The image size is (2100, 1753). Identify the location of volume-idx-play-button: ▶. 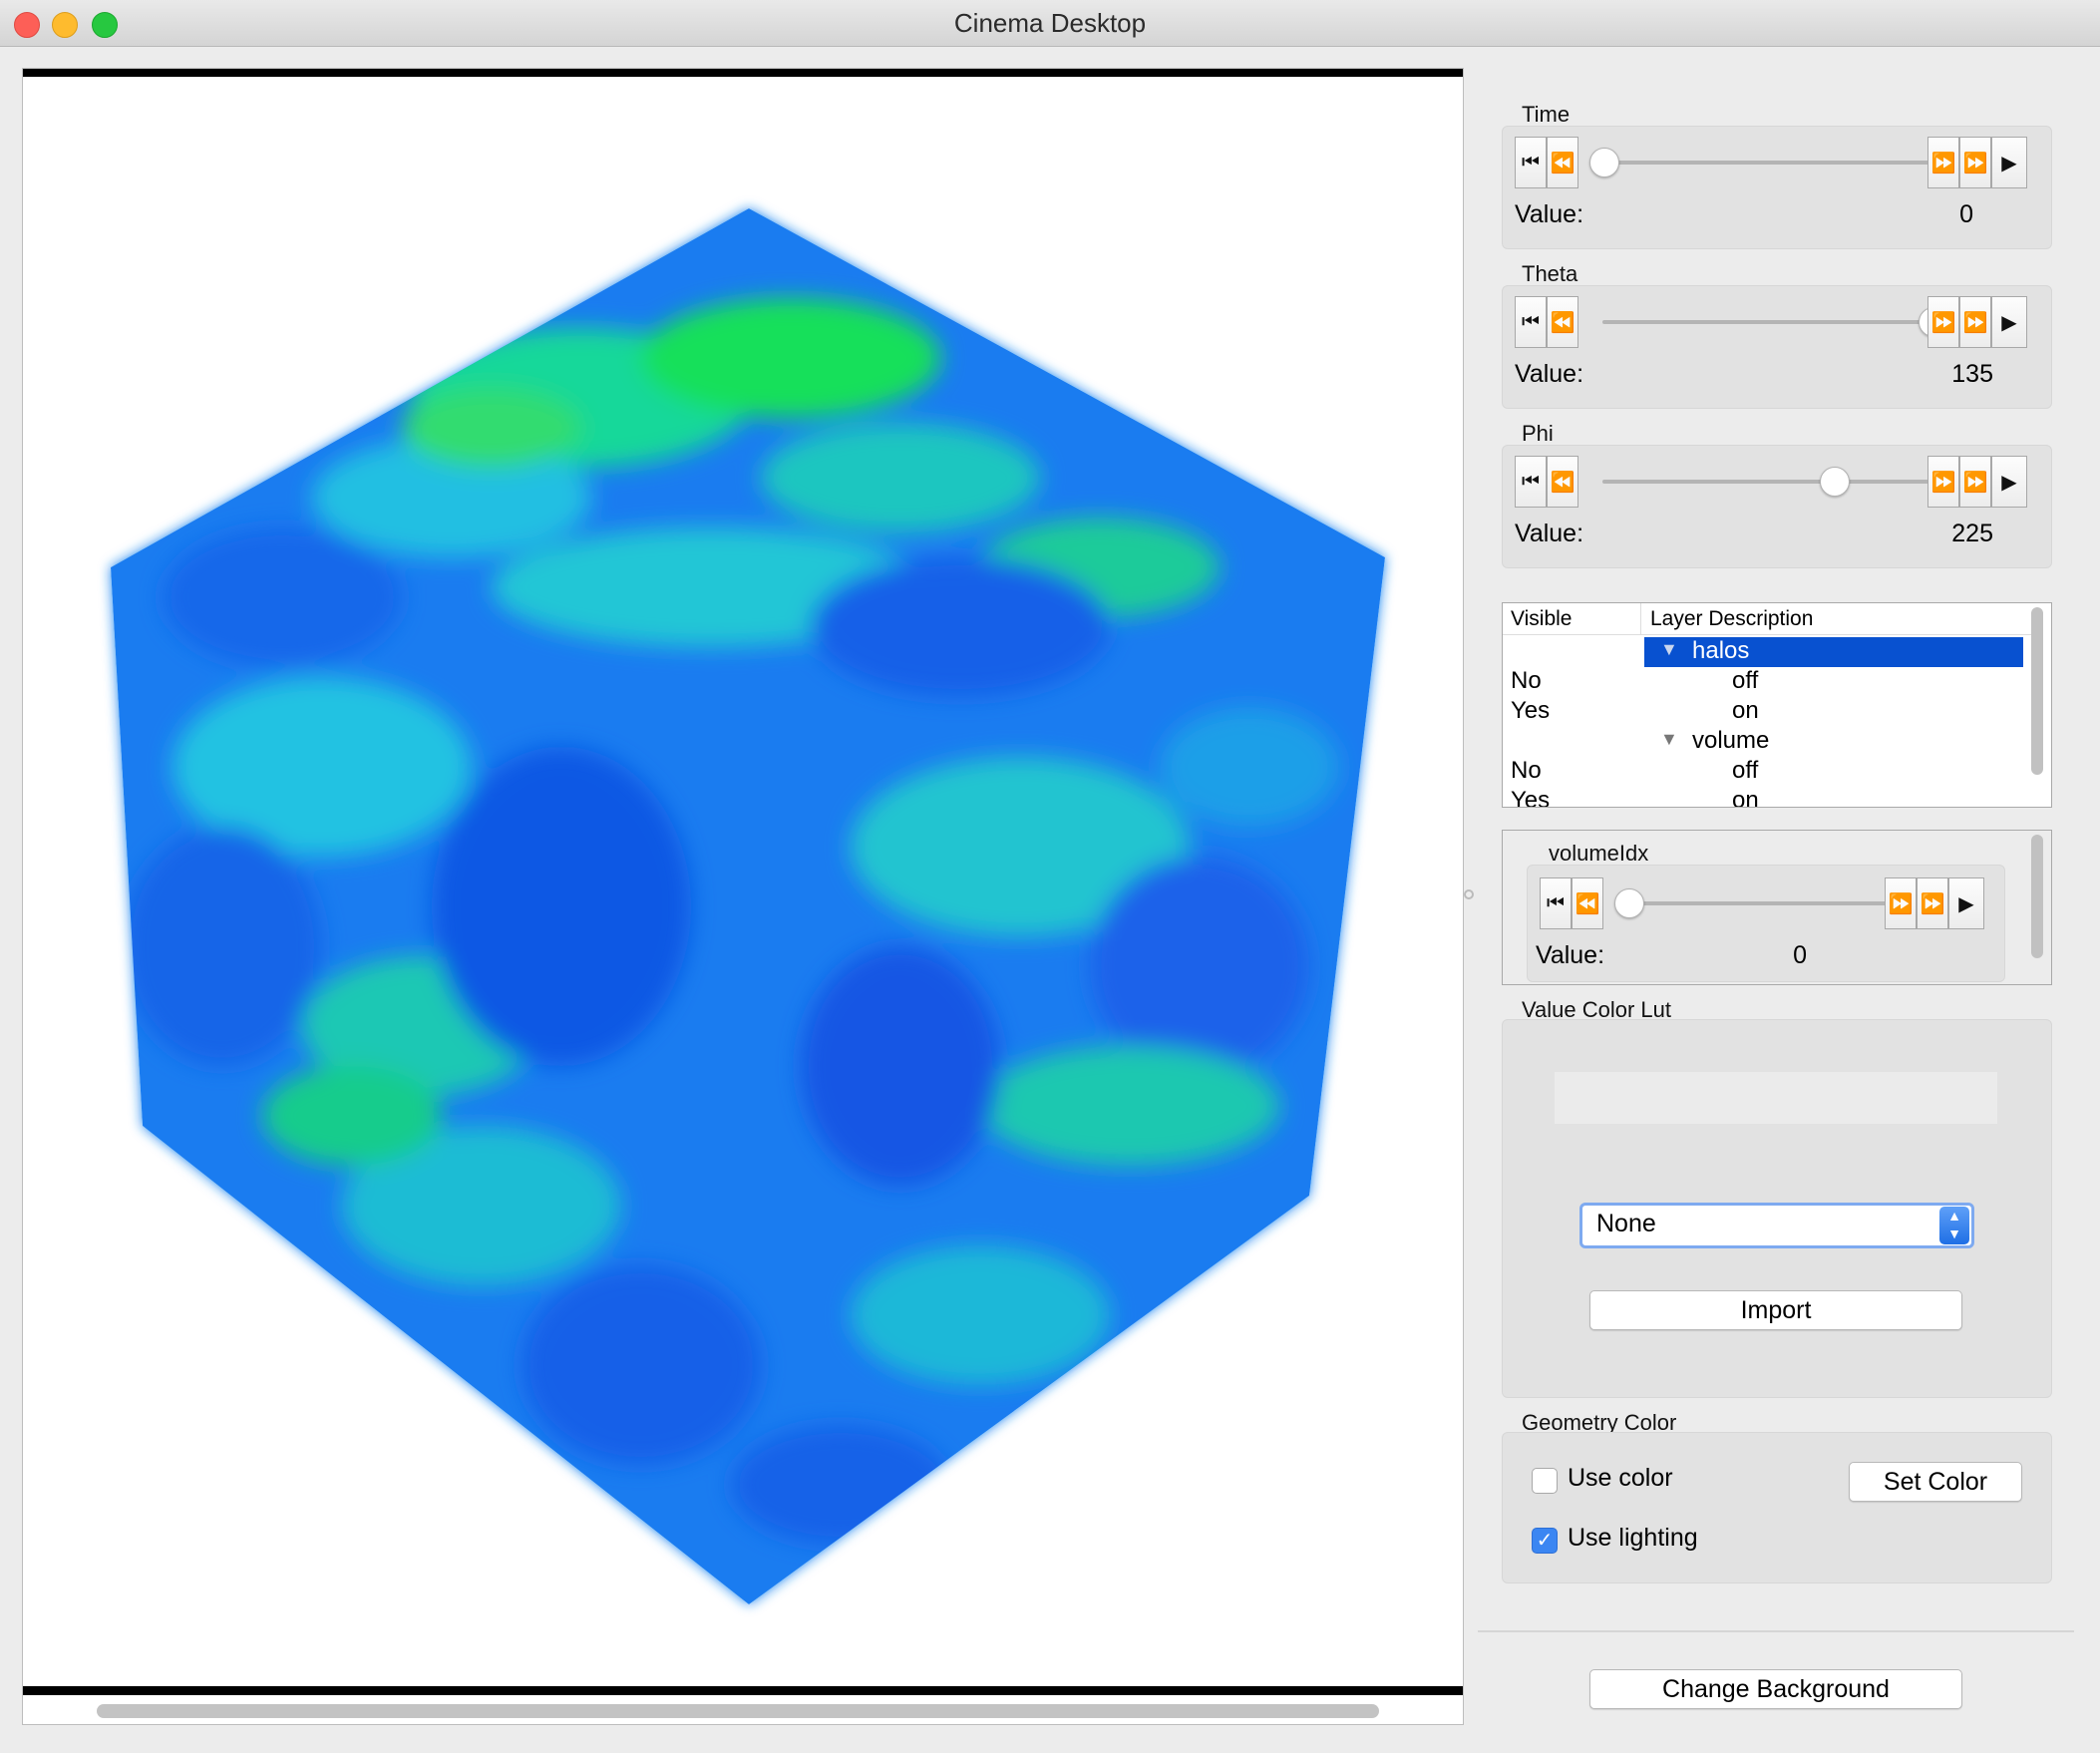
(1966, 903).